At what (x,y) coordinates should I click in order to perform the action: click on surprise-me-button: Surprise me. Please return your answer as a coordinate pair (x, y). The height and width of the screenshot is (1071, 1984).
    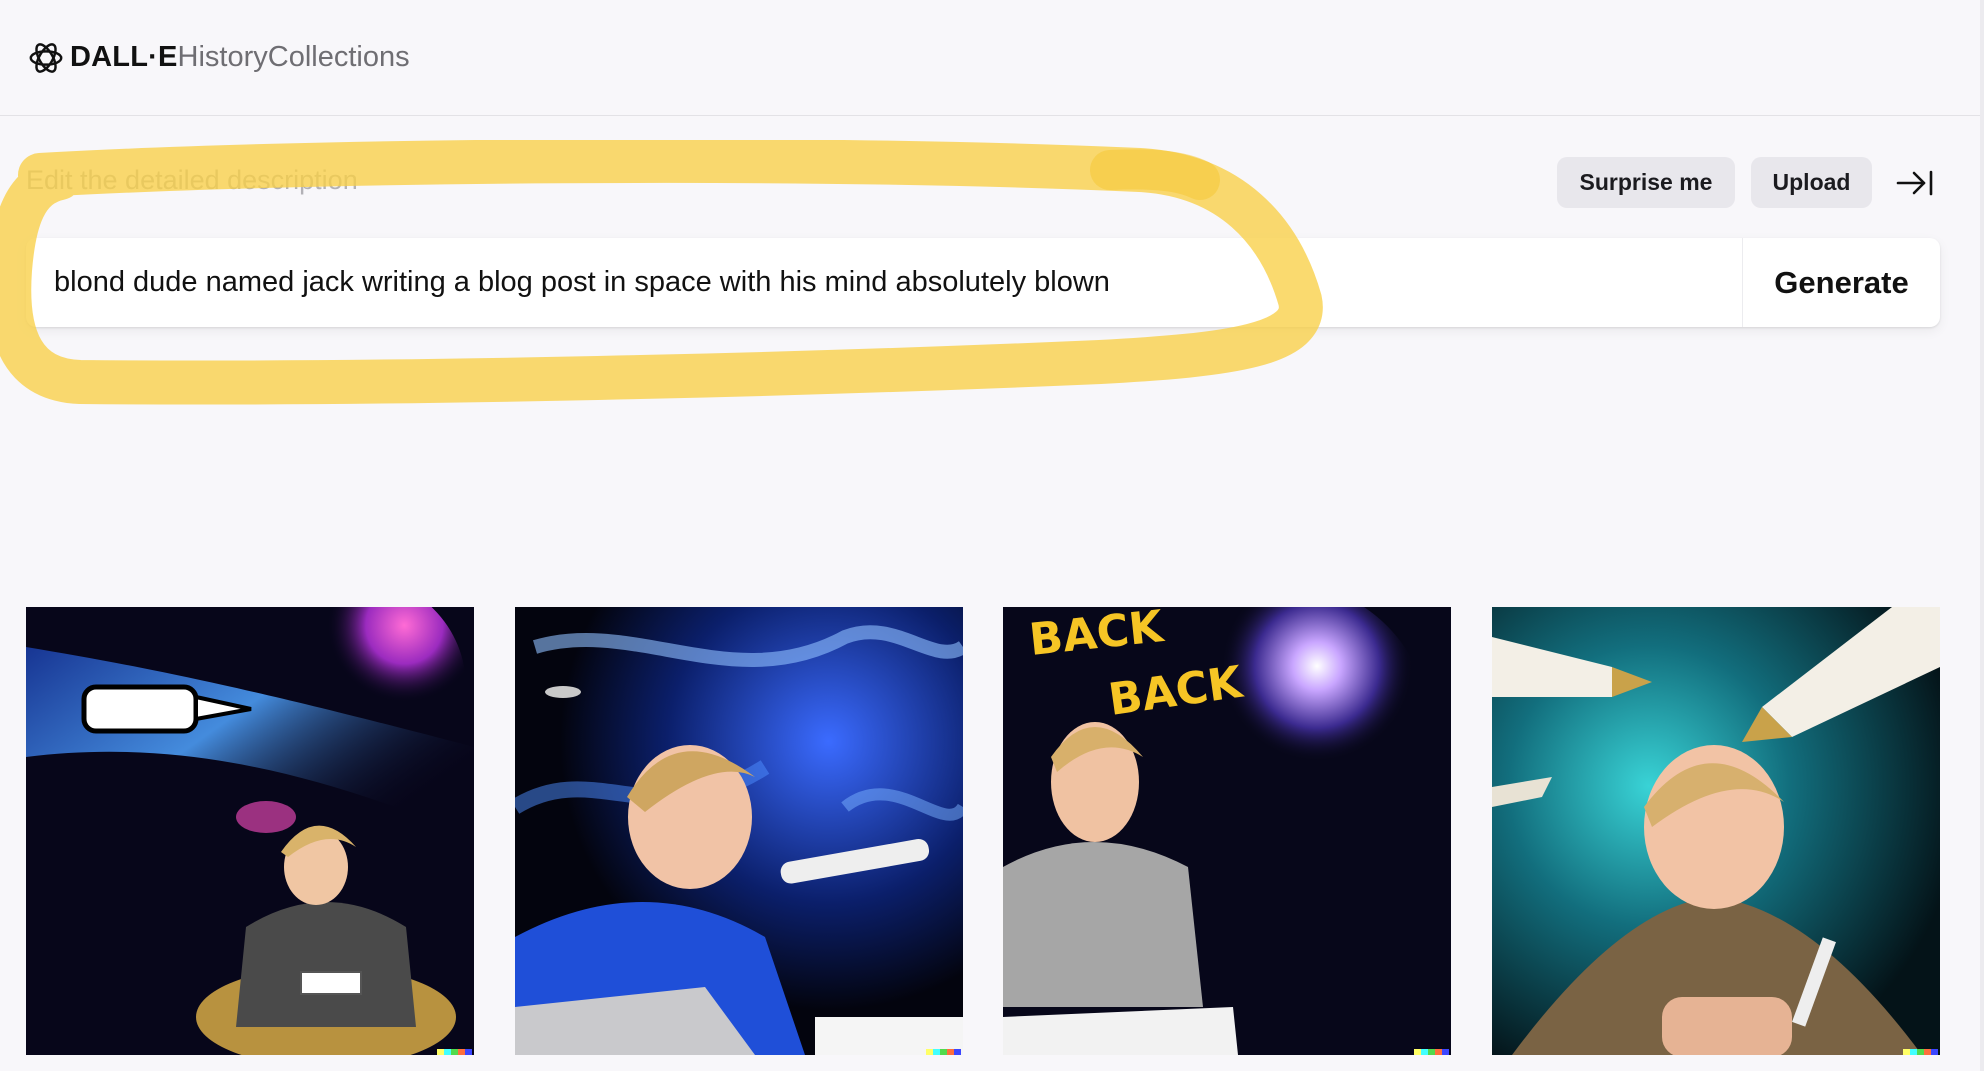
    Looking at the image, I should click on (1646, 182).